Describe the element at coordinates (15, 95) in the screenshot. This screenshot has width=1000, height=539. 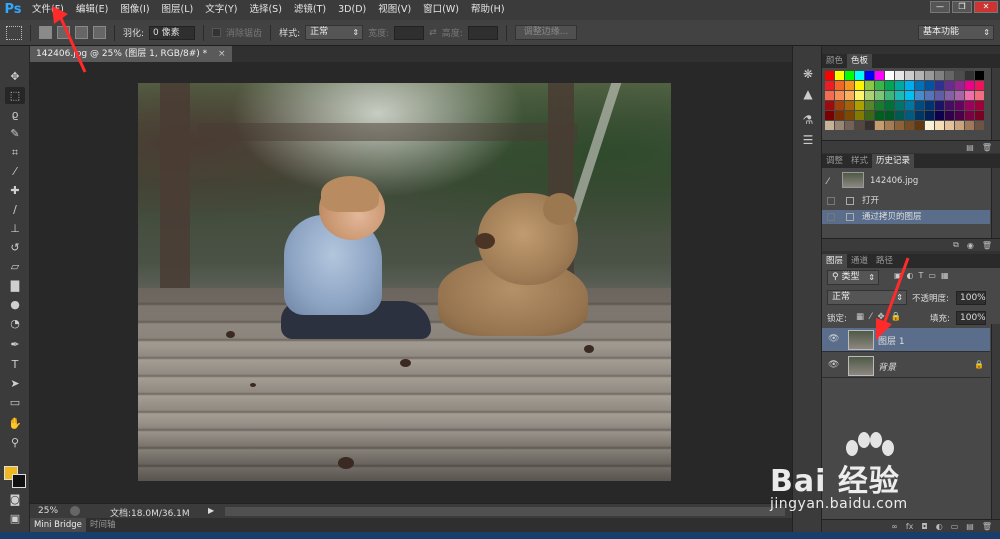
I see `rect-marquee-tool-icon: ⬚` at that location.